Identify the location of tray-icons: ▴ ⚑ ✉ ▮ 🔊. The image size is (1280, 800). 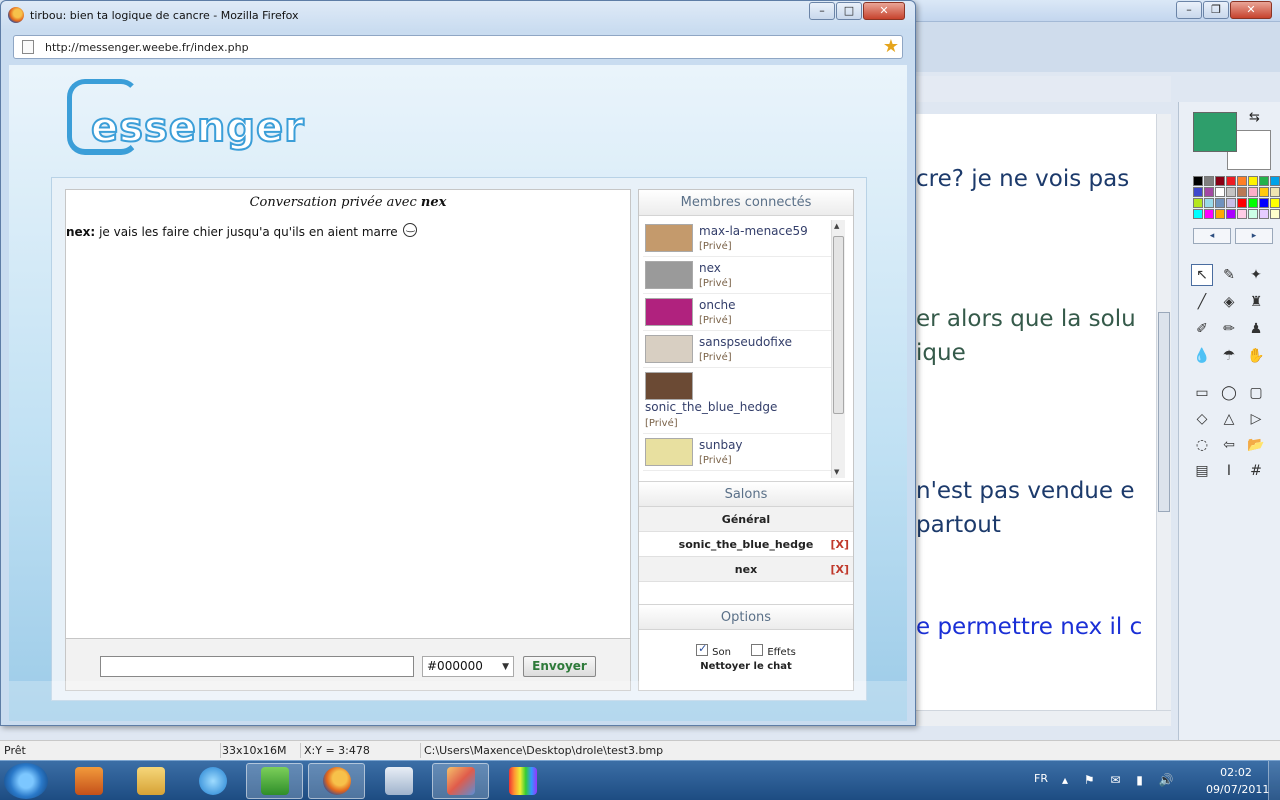
(1121, 780).